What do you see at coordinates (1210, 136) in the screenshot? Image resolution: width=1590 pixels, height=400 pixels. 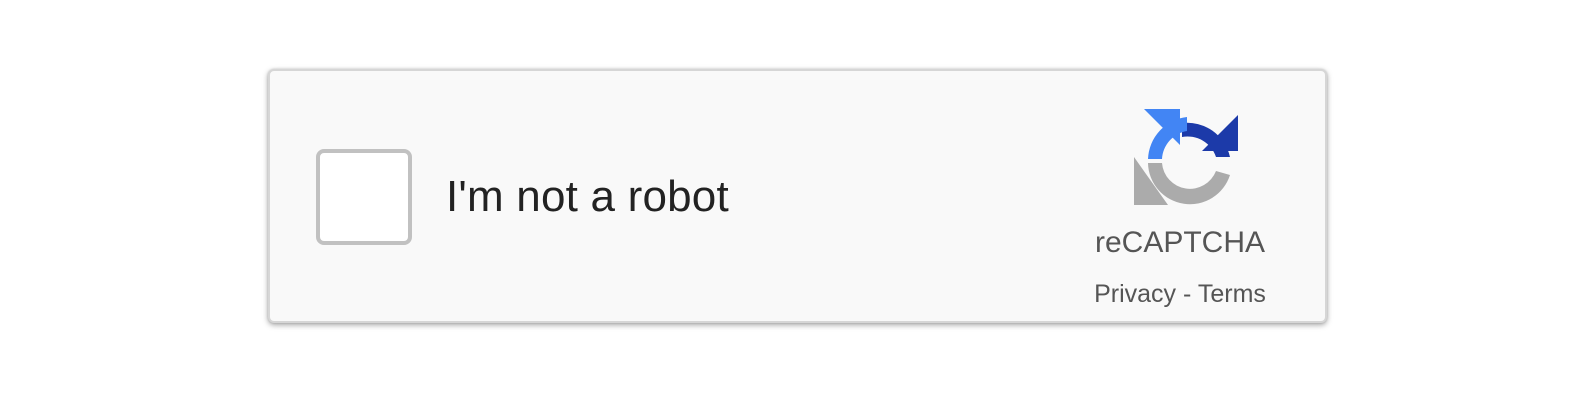 I see `logo-dark-blue-arc` at bounding box center [1210, 136].